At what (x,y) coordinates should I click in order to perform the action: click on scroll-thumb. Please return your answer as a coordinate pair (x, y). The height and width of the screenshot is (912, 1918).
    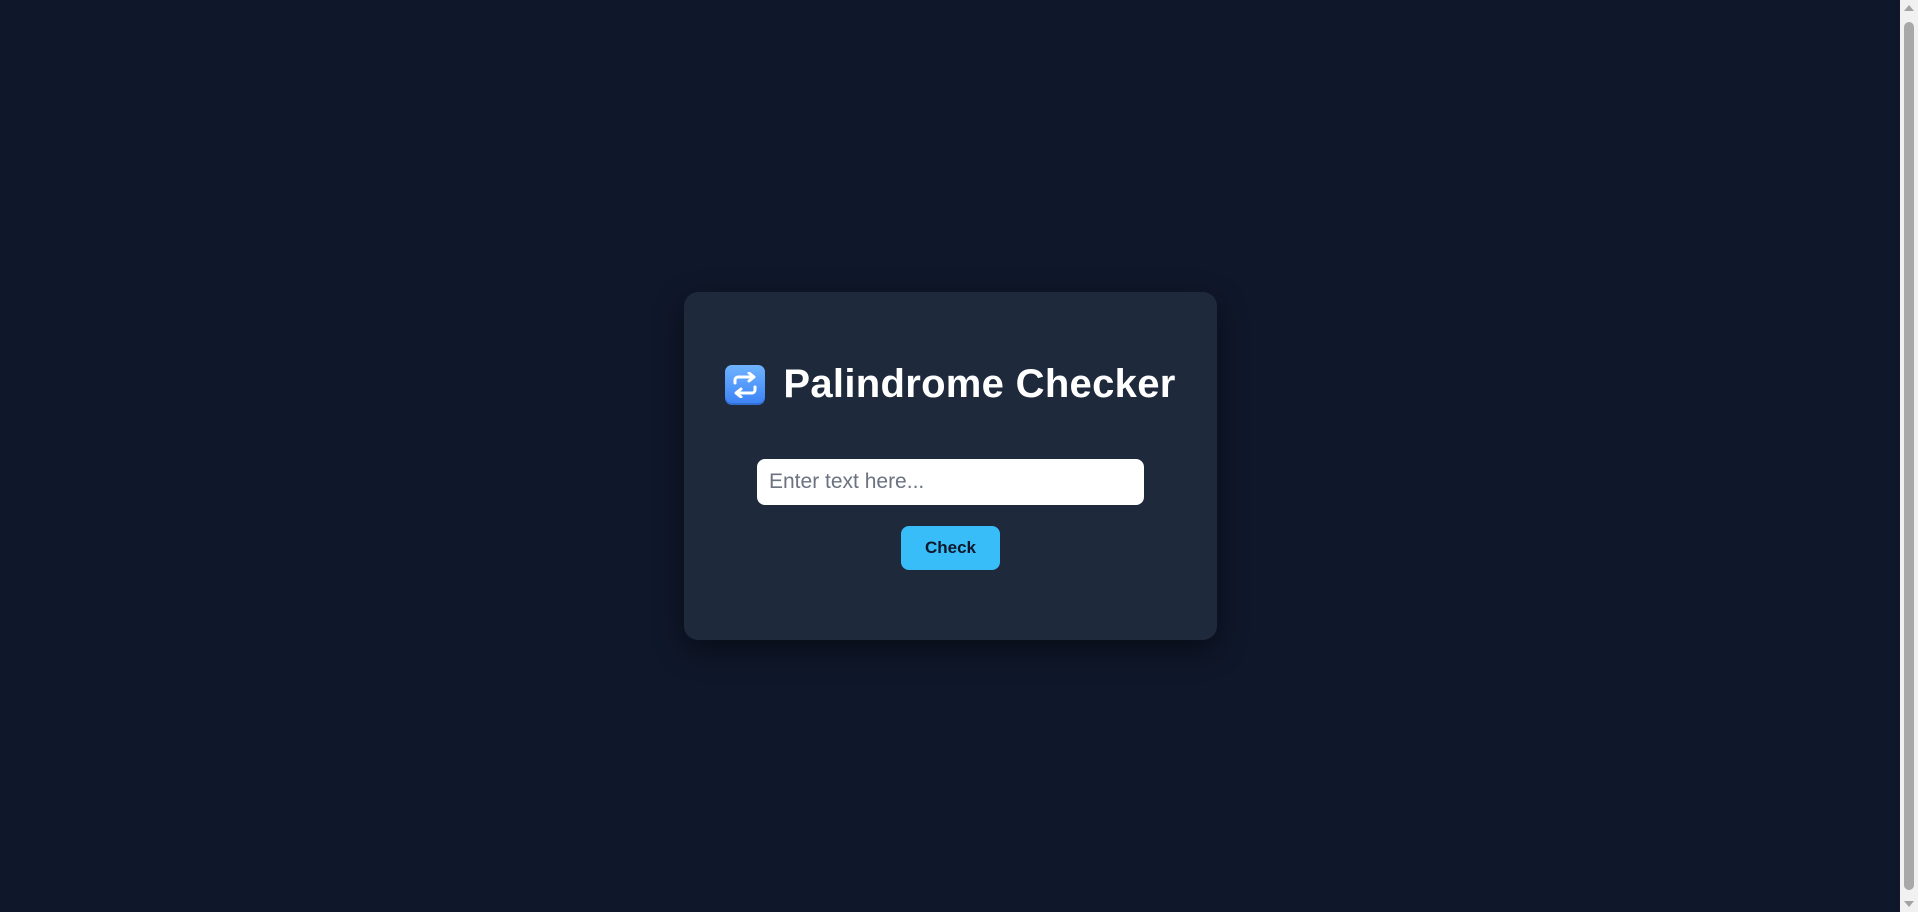
    Looking at the image, I should click on (1909, 456).